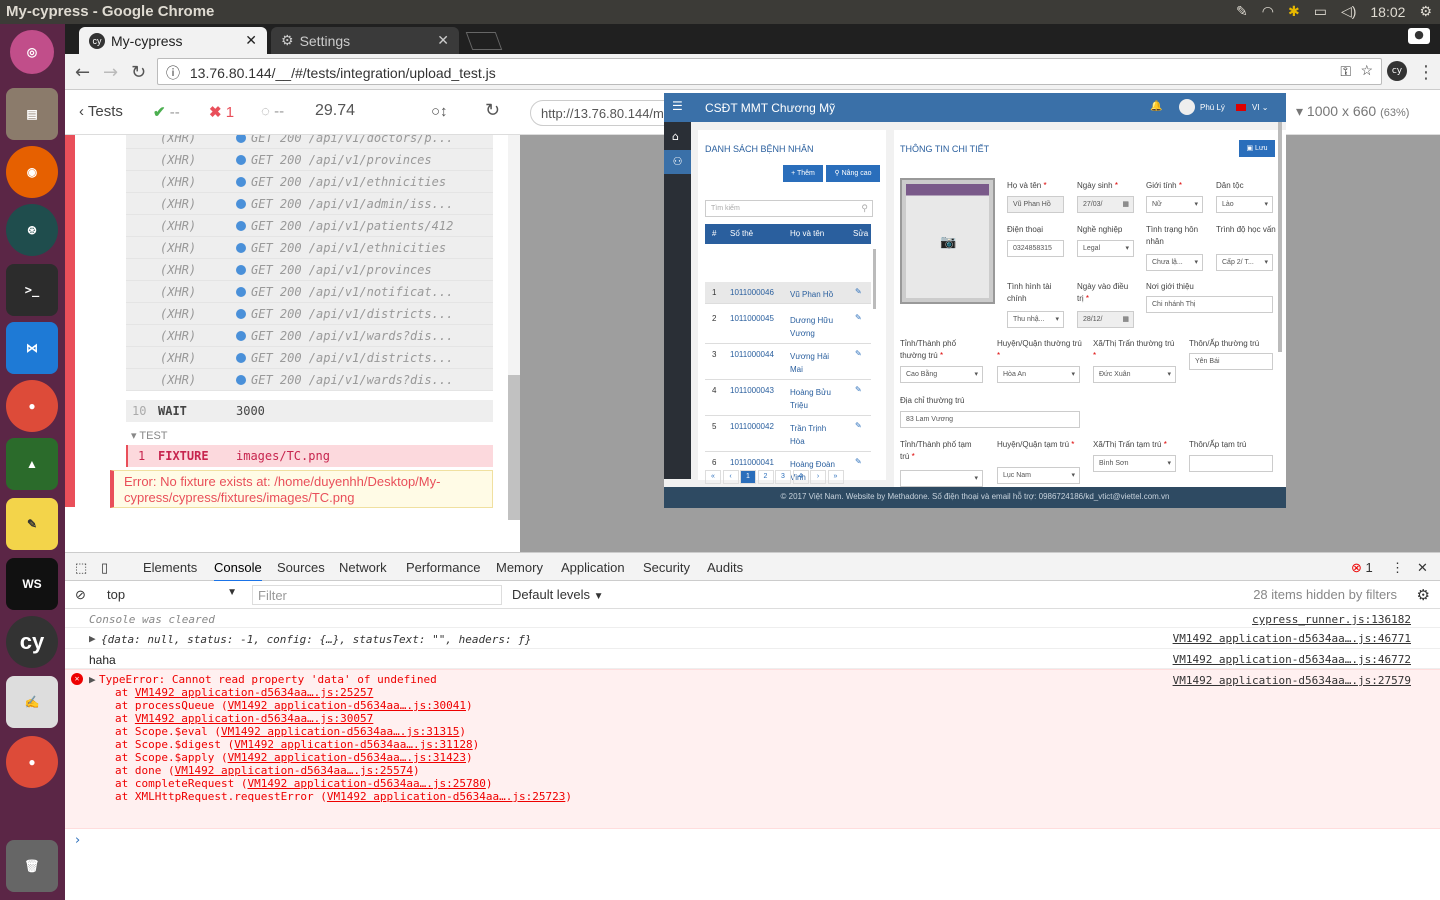  I want to click on hamlet-input: Yên Bái, so click(1231, 361).